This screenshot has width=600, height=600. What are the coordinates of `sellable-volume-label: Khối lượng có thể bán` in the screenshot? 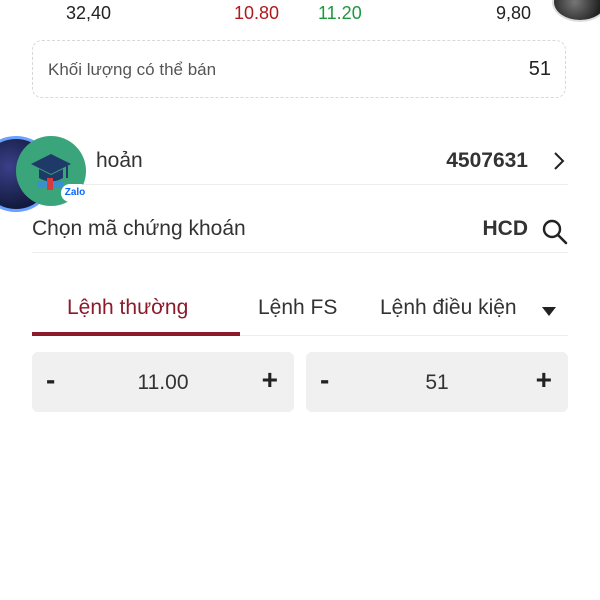 It's located at (132, 69).